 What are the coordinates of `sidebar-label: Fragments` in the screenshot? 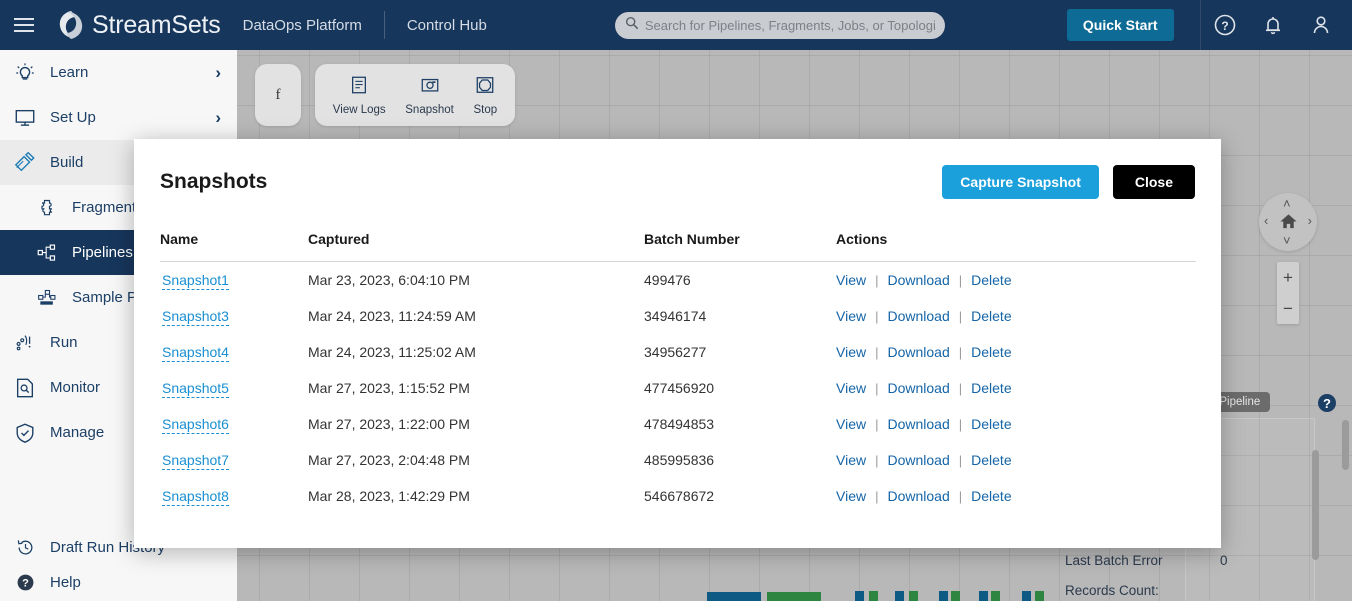 It's located at (108, 207).